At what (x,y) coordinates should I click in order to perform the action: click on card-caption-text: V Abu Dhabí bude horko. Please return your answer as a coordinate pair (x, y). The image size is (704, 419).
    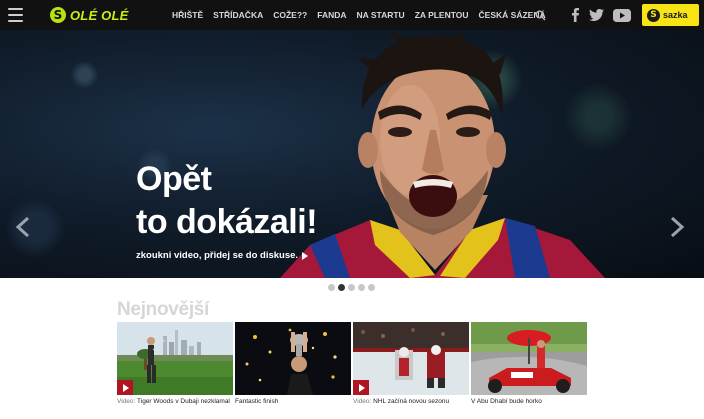
    Looking at the image, I should click on (506, 401).